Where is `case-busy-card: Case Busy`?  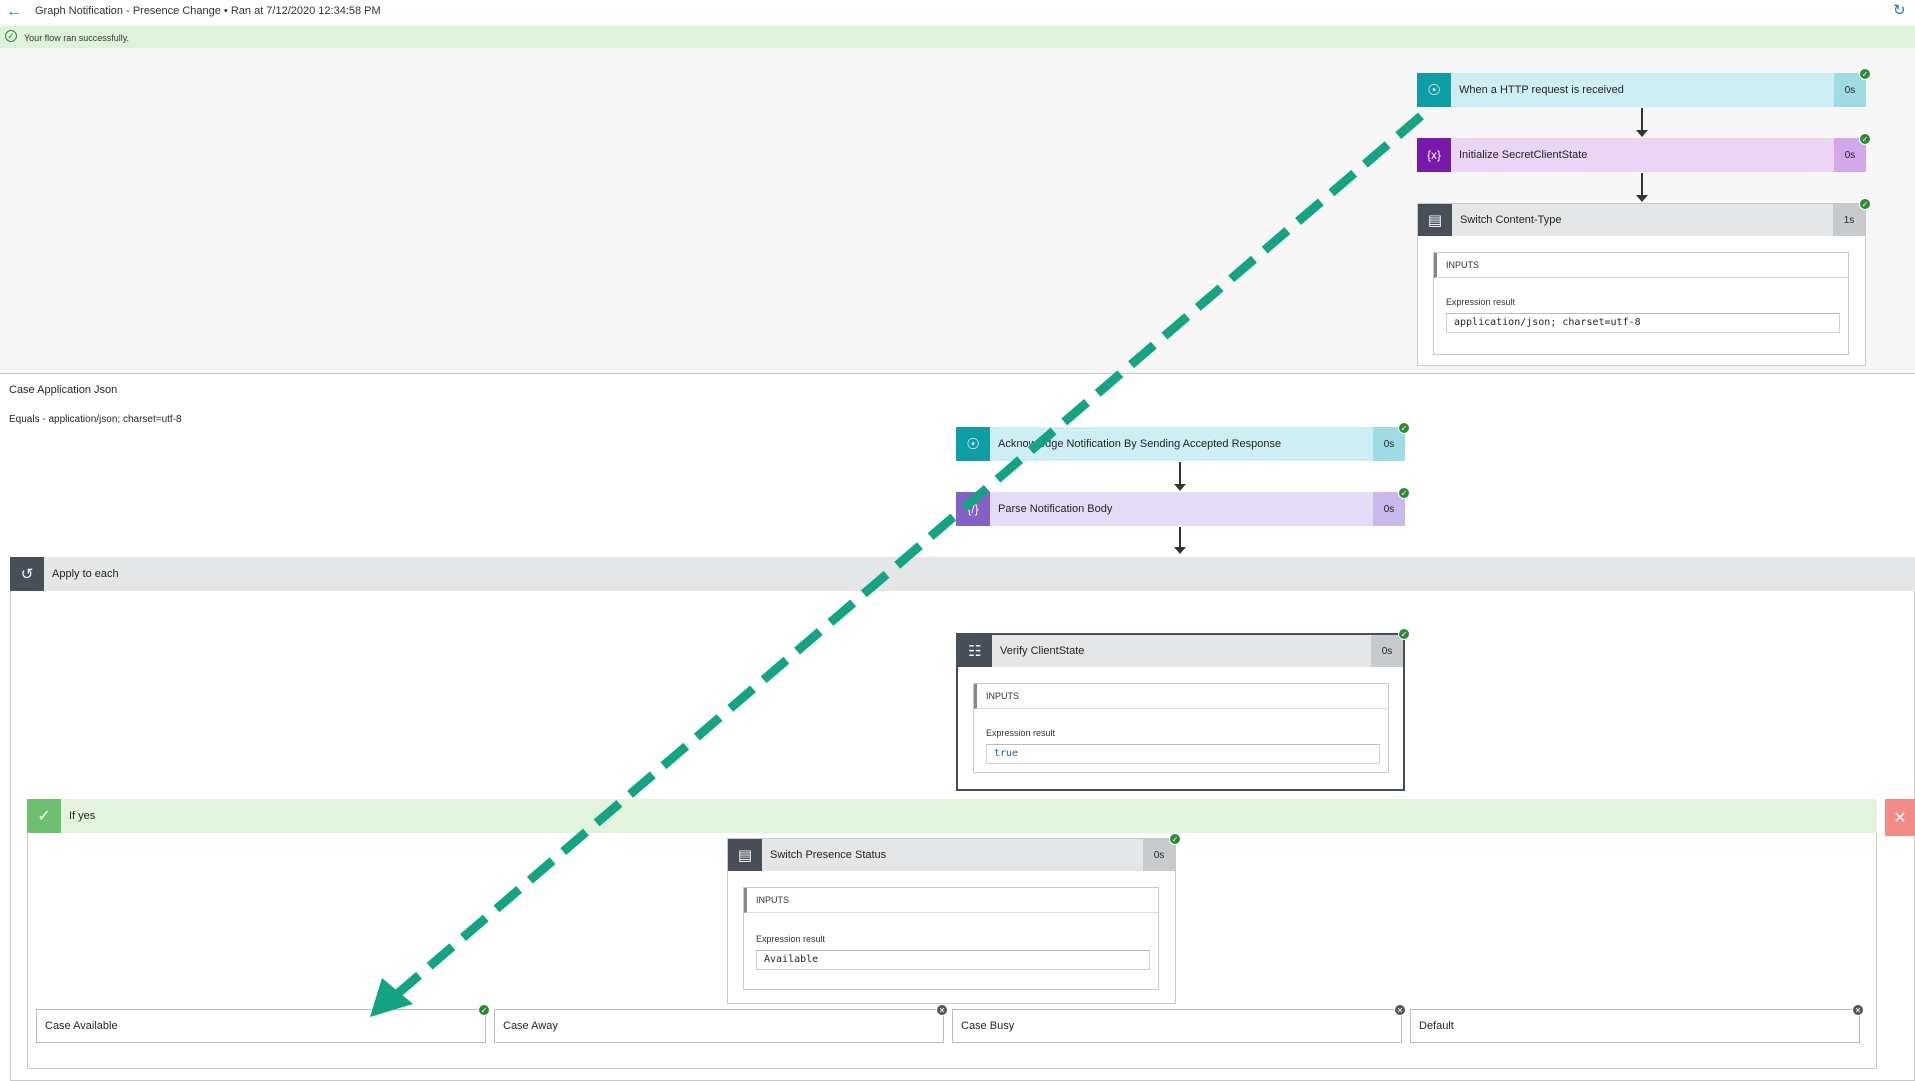
case-busy-card: Case Busy is located at coordinates (1177, 1026).